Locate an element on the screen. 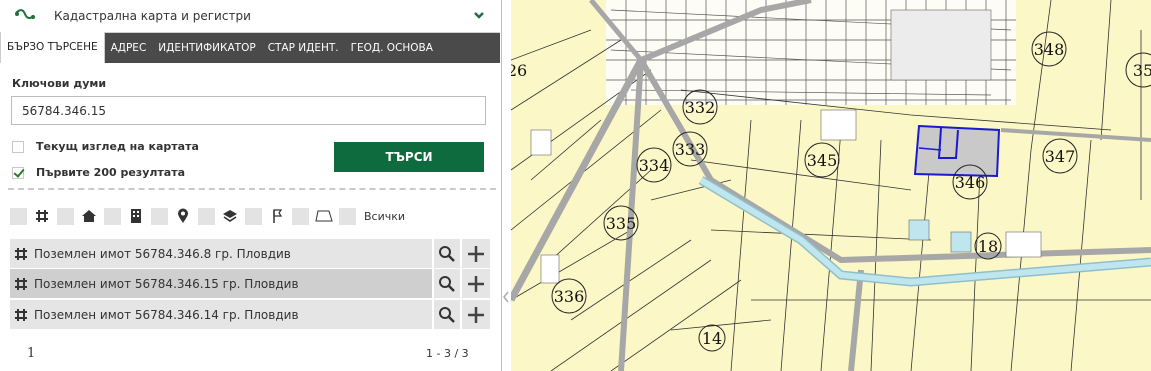 This screenshot has height=371, width=1151. result-item: Поземлен имот 56784.346.14 гр. Пловдив is located at coordinates (221, 314).